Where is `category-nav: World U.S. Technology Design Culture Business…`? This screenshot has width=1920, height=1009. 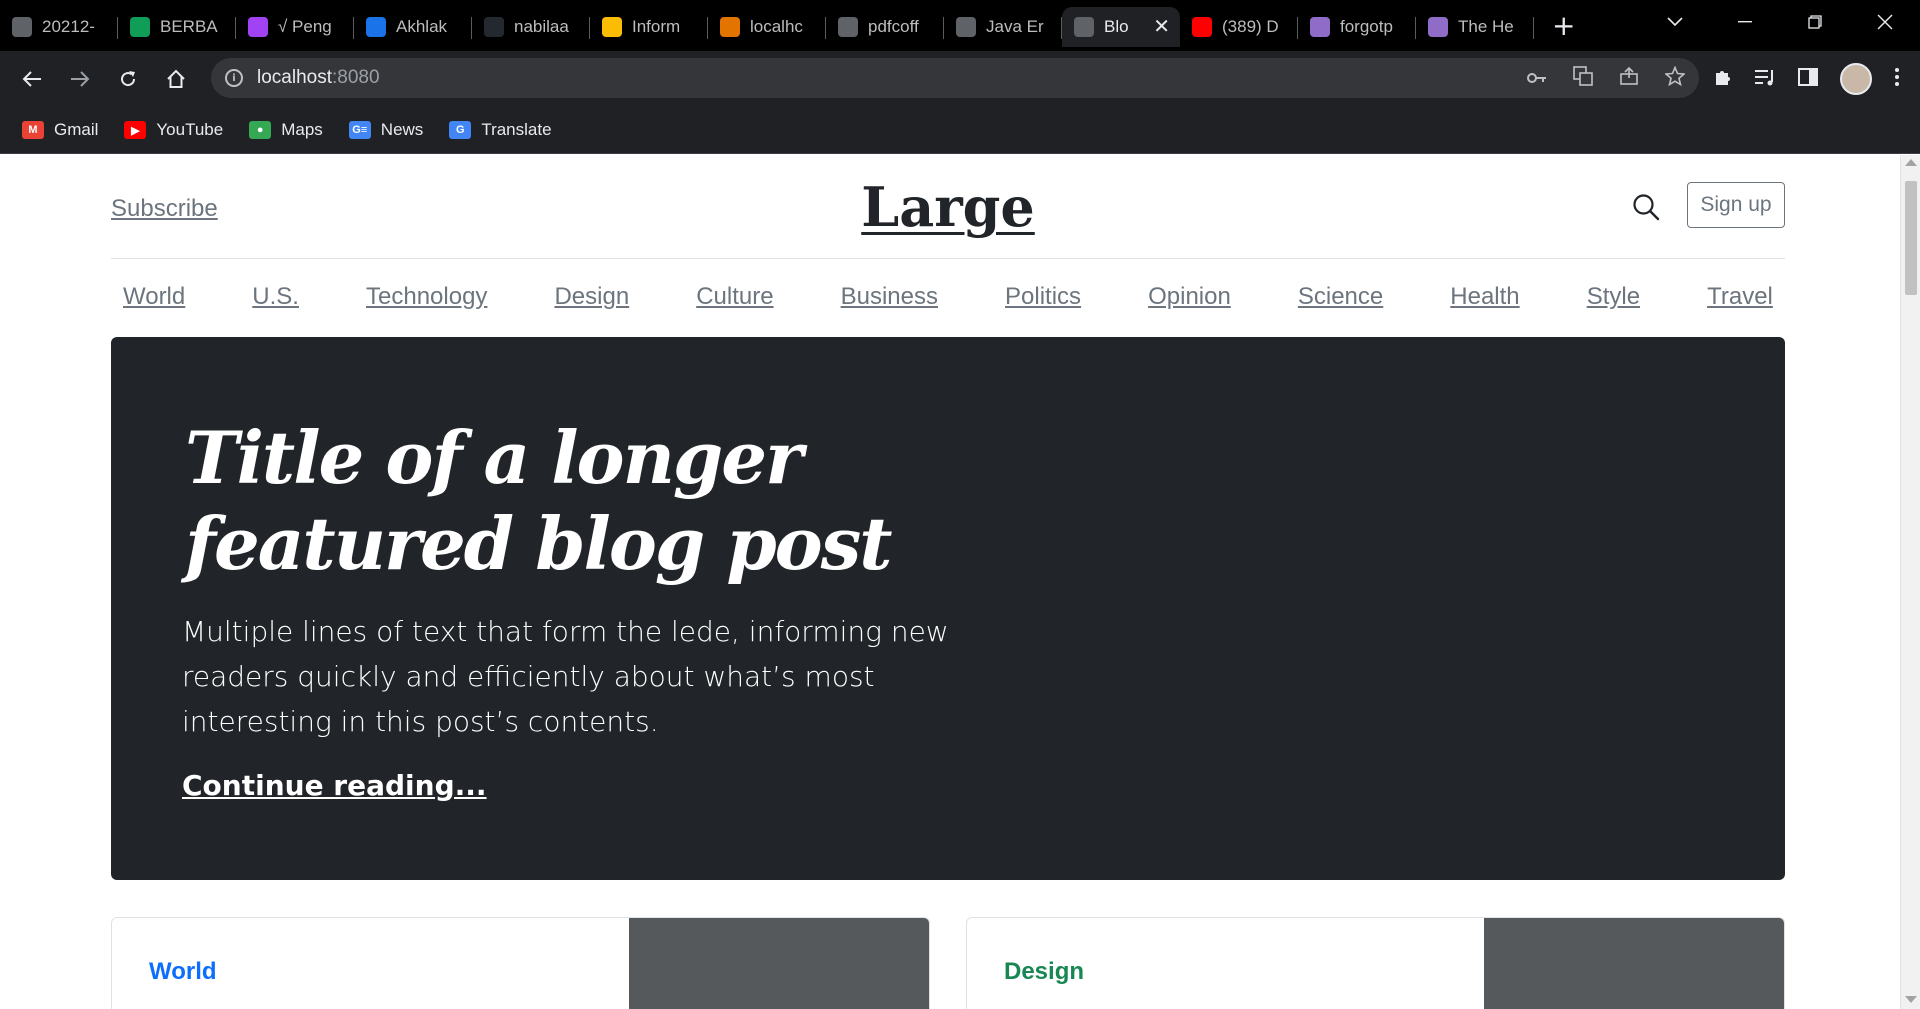 category-nav: World U.S. Technology Design Culture Business… is located at coordinates (948, 297).